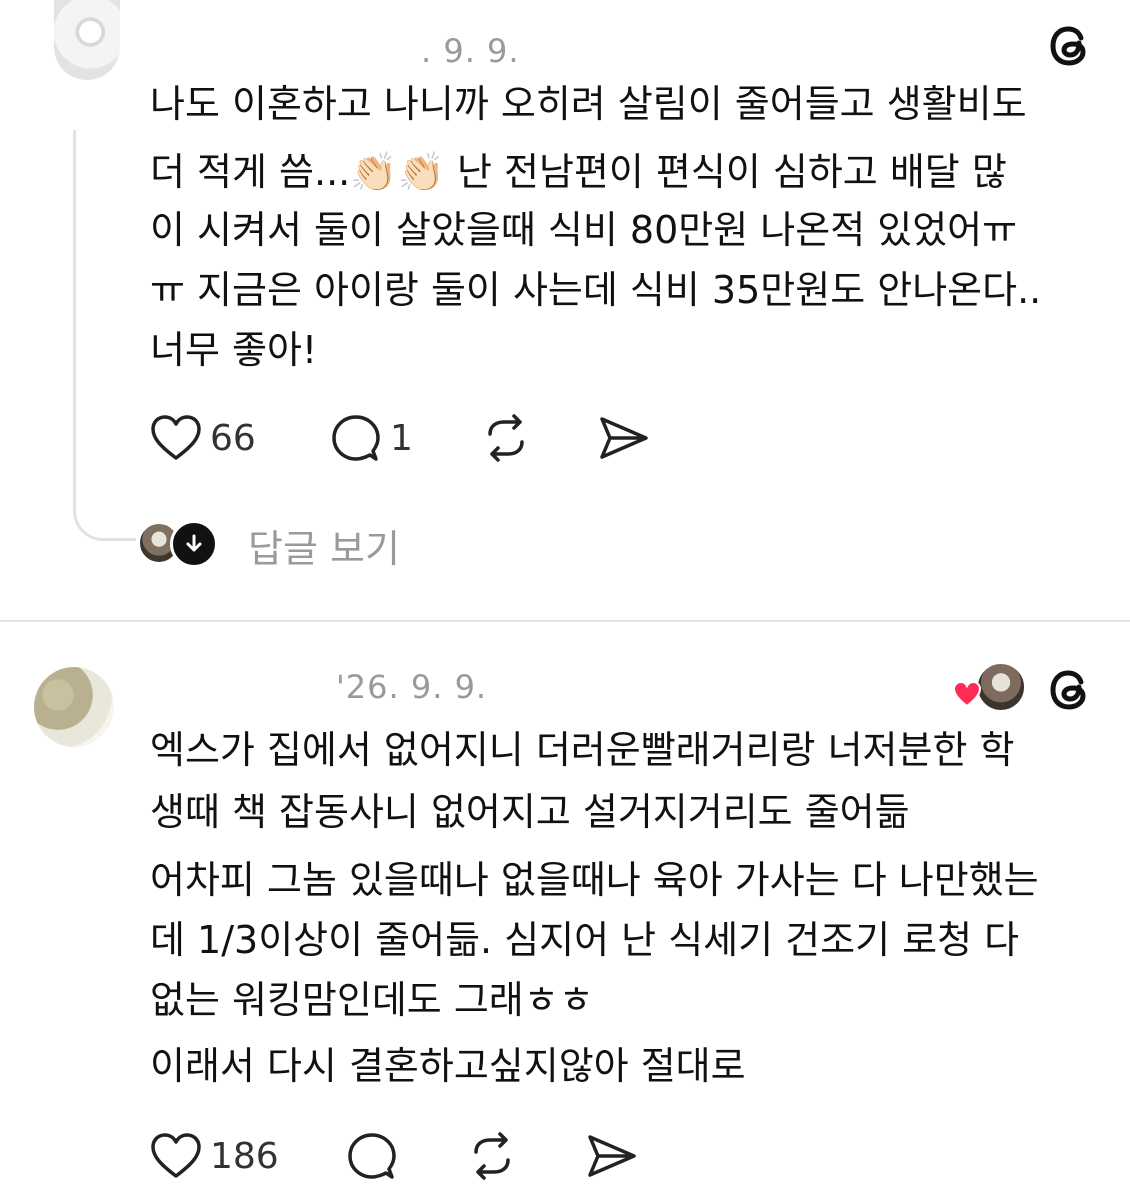 The image size is (1130, 1200). I want to click on like-count: 66, so click(233, 438).